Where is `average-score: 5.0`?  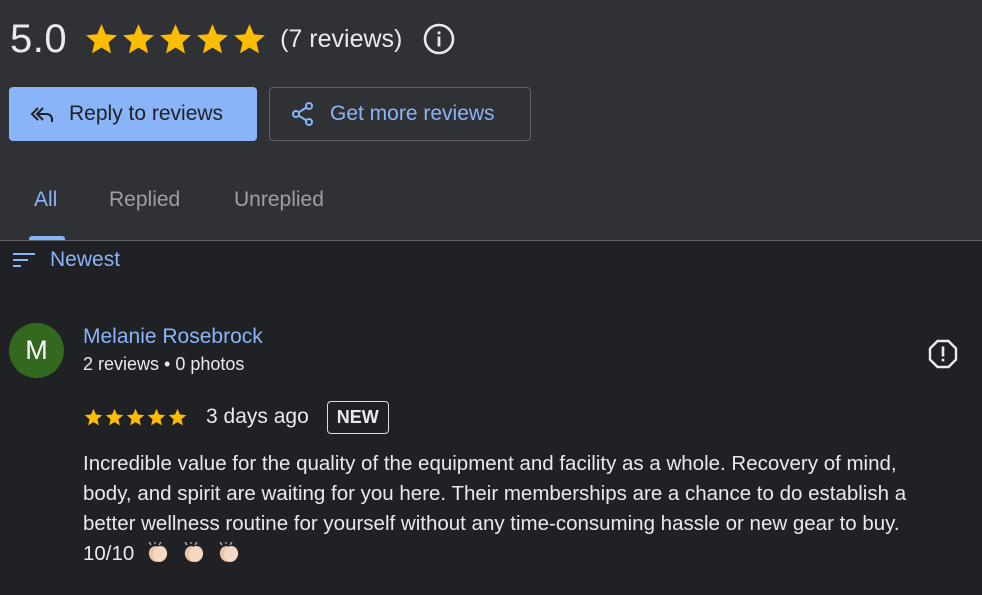 average-score: 5.0 is located at coordinates (39, 38).